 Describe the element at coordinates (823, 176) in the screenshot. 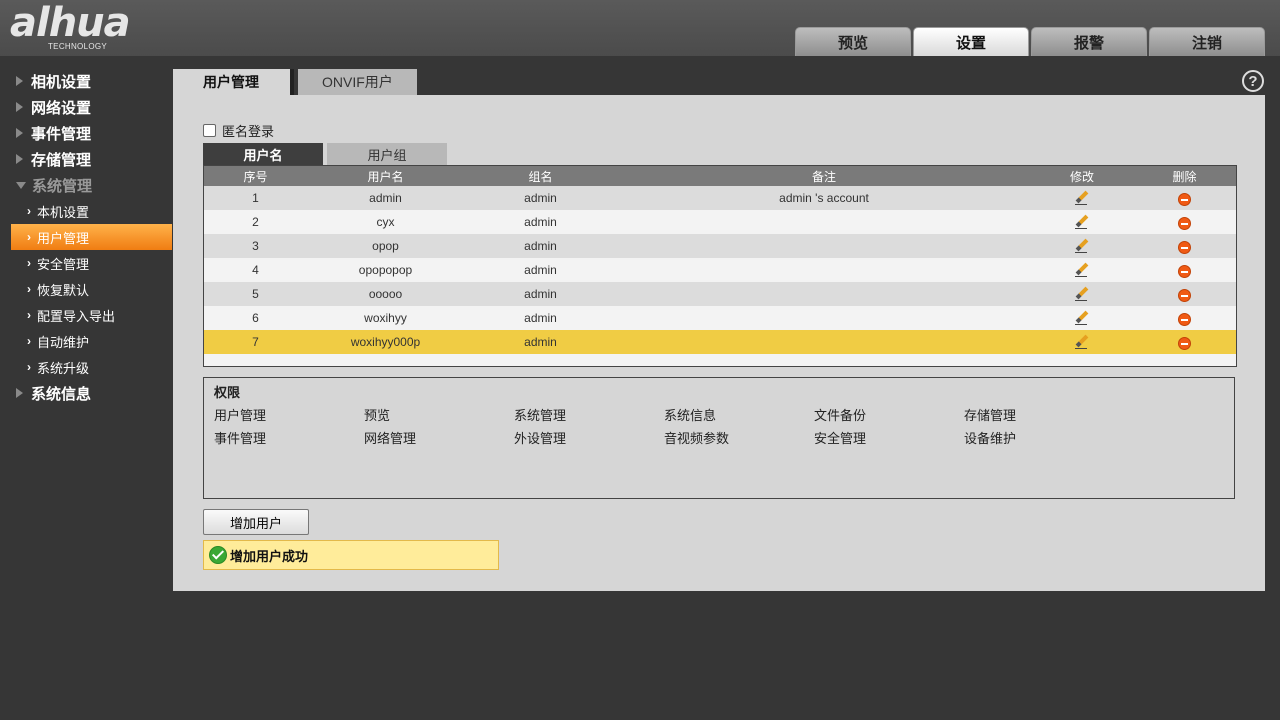

I see `col-note: 备注` at that location.